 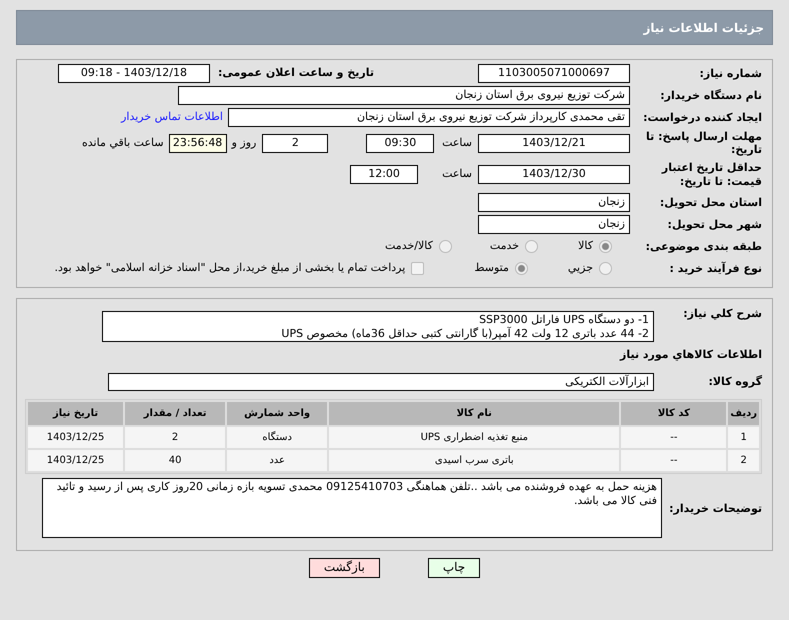 I want to click on column-header: ردیف, so click(x=743, y=414).